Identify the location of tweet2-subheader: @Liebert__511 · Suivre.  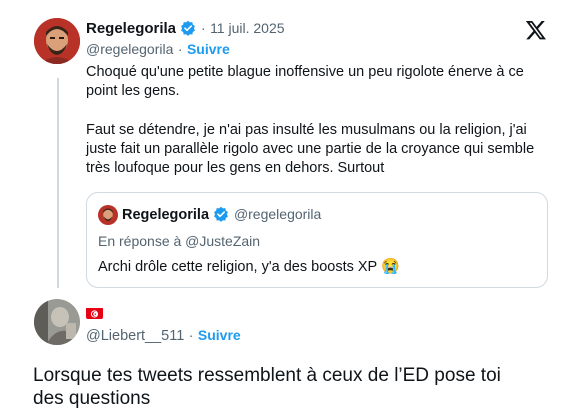
(163, 336).